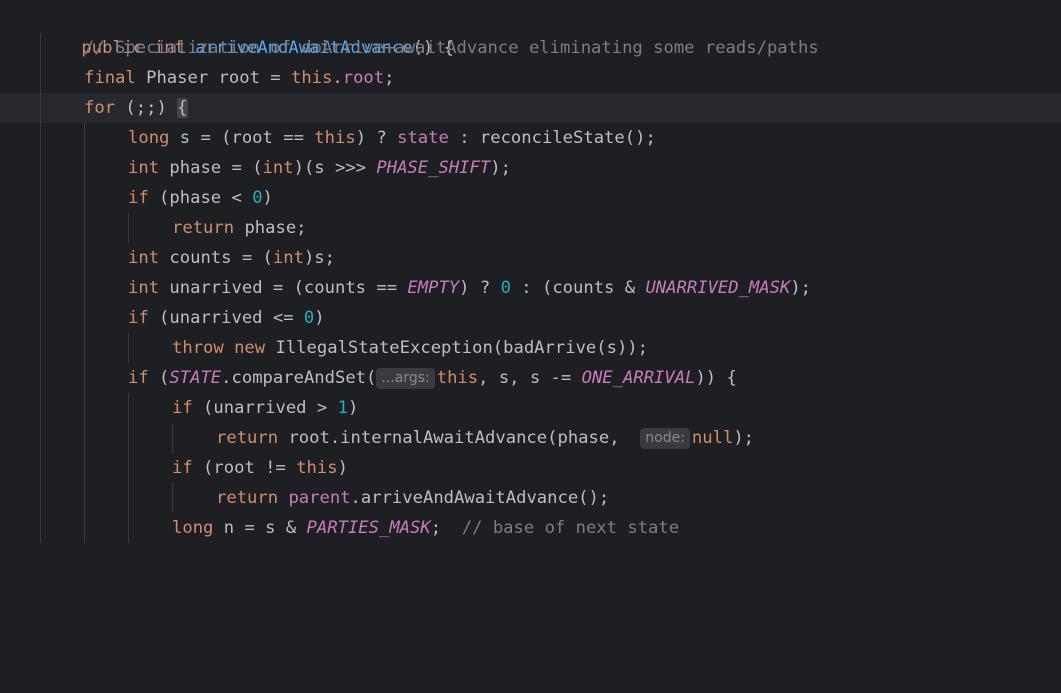 This screenshot has height=693, width=1061. What do you see at coordinates (270, 408) in the screenshot?
I see `code-token: (unarrived >` at bounding box center [270, 408].